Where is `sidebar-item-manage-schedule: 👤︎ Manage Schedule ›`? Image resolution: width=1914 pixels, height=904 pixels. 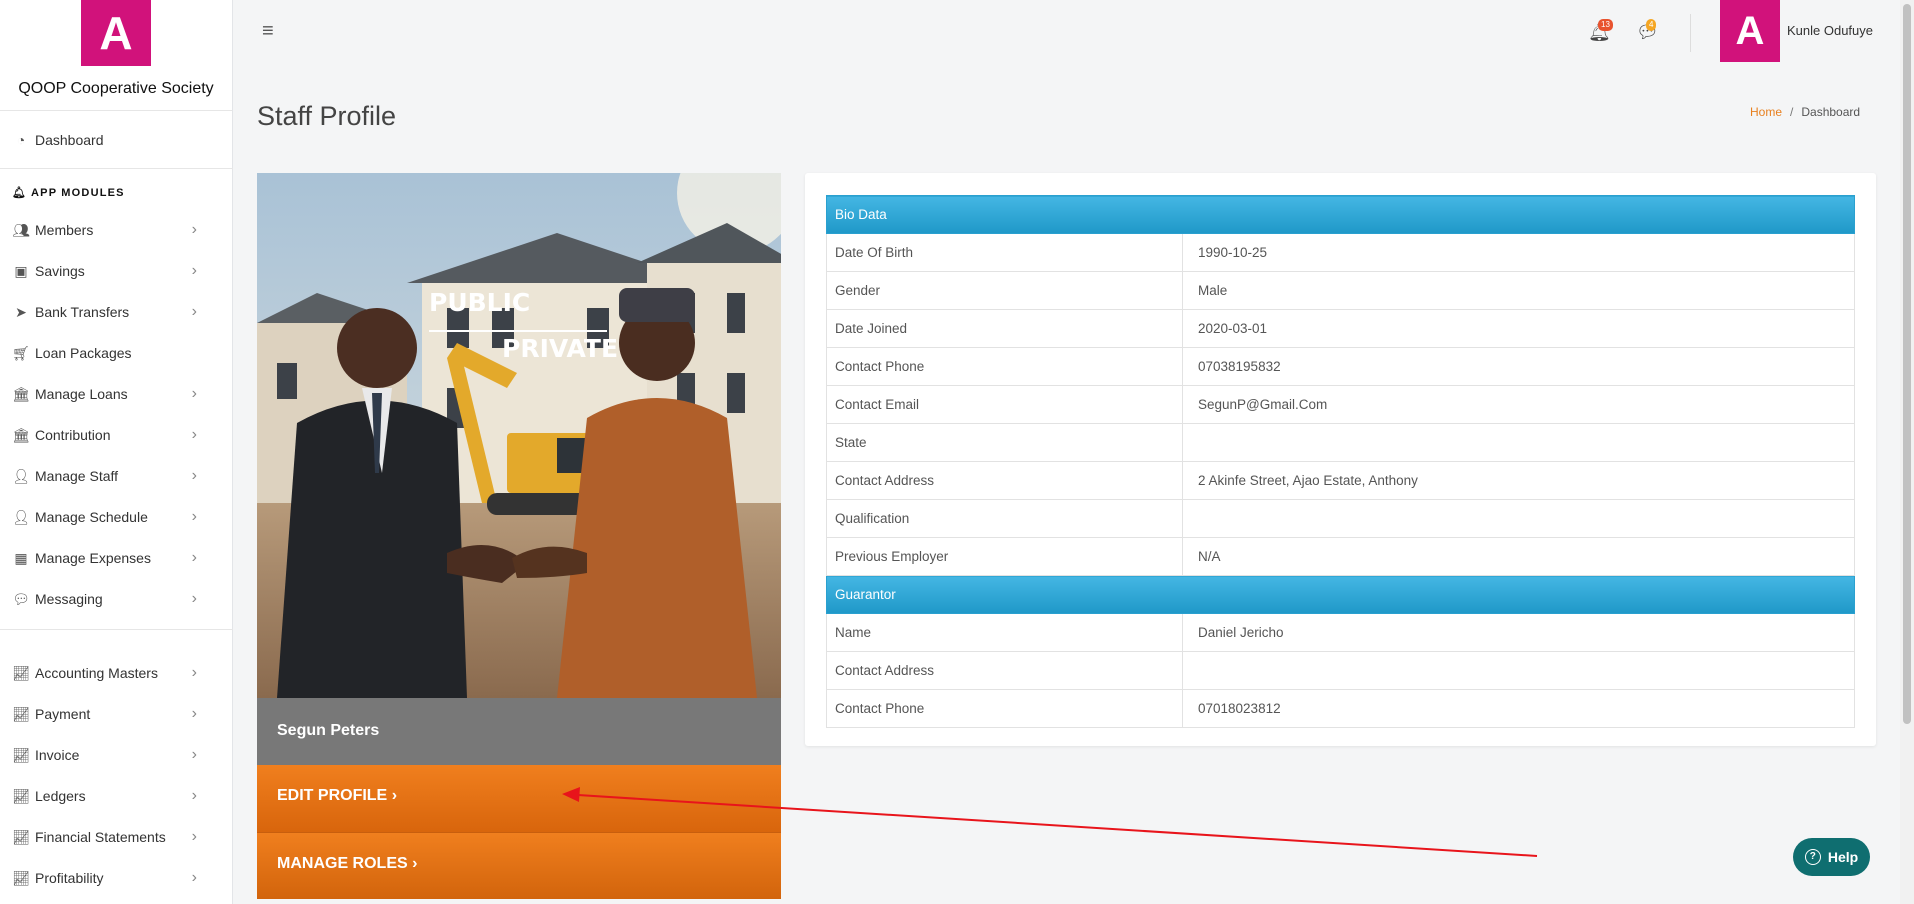
sidebar-item-manage-schedule: 👤︎ Manage Schedule › is located at coordinates (116, 517).